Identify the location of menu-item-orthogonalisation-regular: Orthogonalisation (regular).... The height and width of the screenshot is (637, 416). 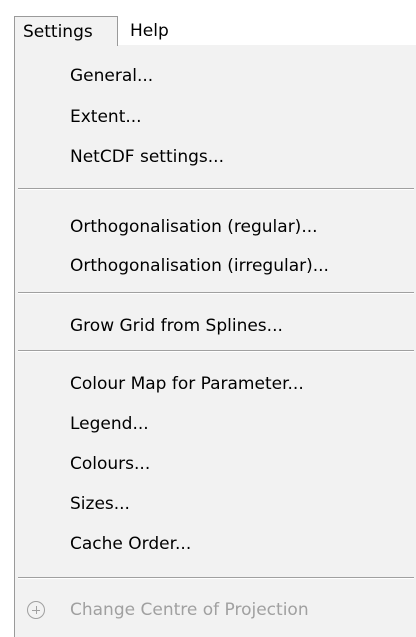
(194, 227).